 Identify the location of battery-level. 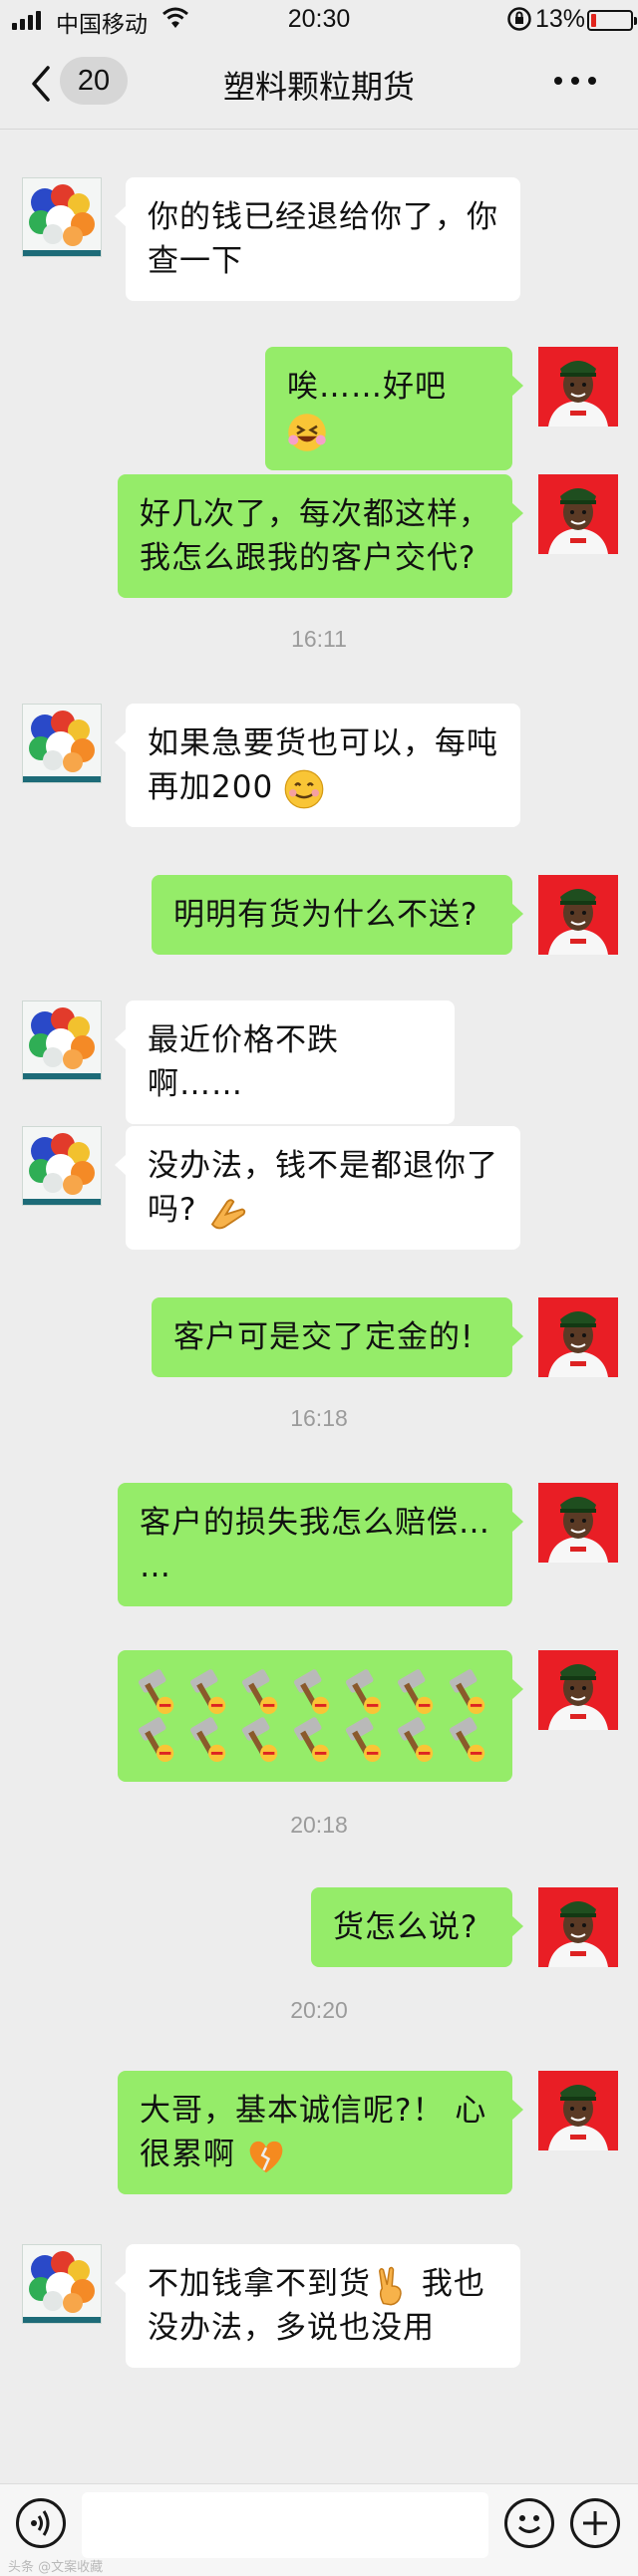
(593, 20).